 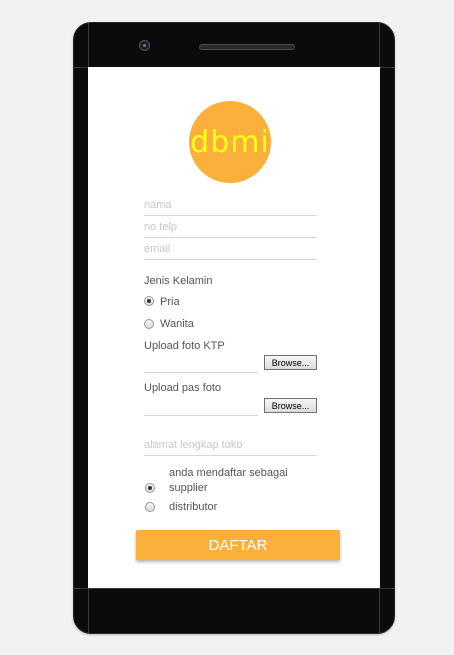 What do you see at coordinates (178, 281) in the screenshot?
I see `gender-label: Jenis Kelamin` at bounding box center [178, 281].